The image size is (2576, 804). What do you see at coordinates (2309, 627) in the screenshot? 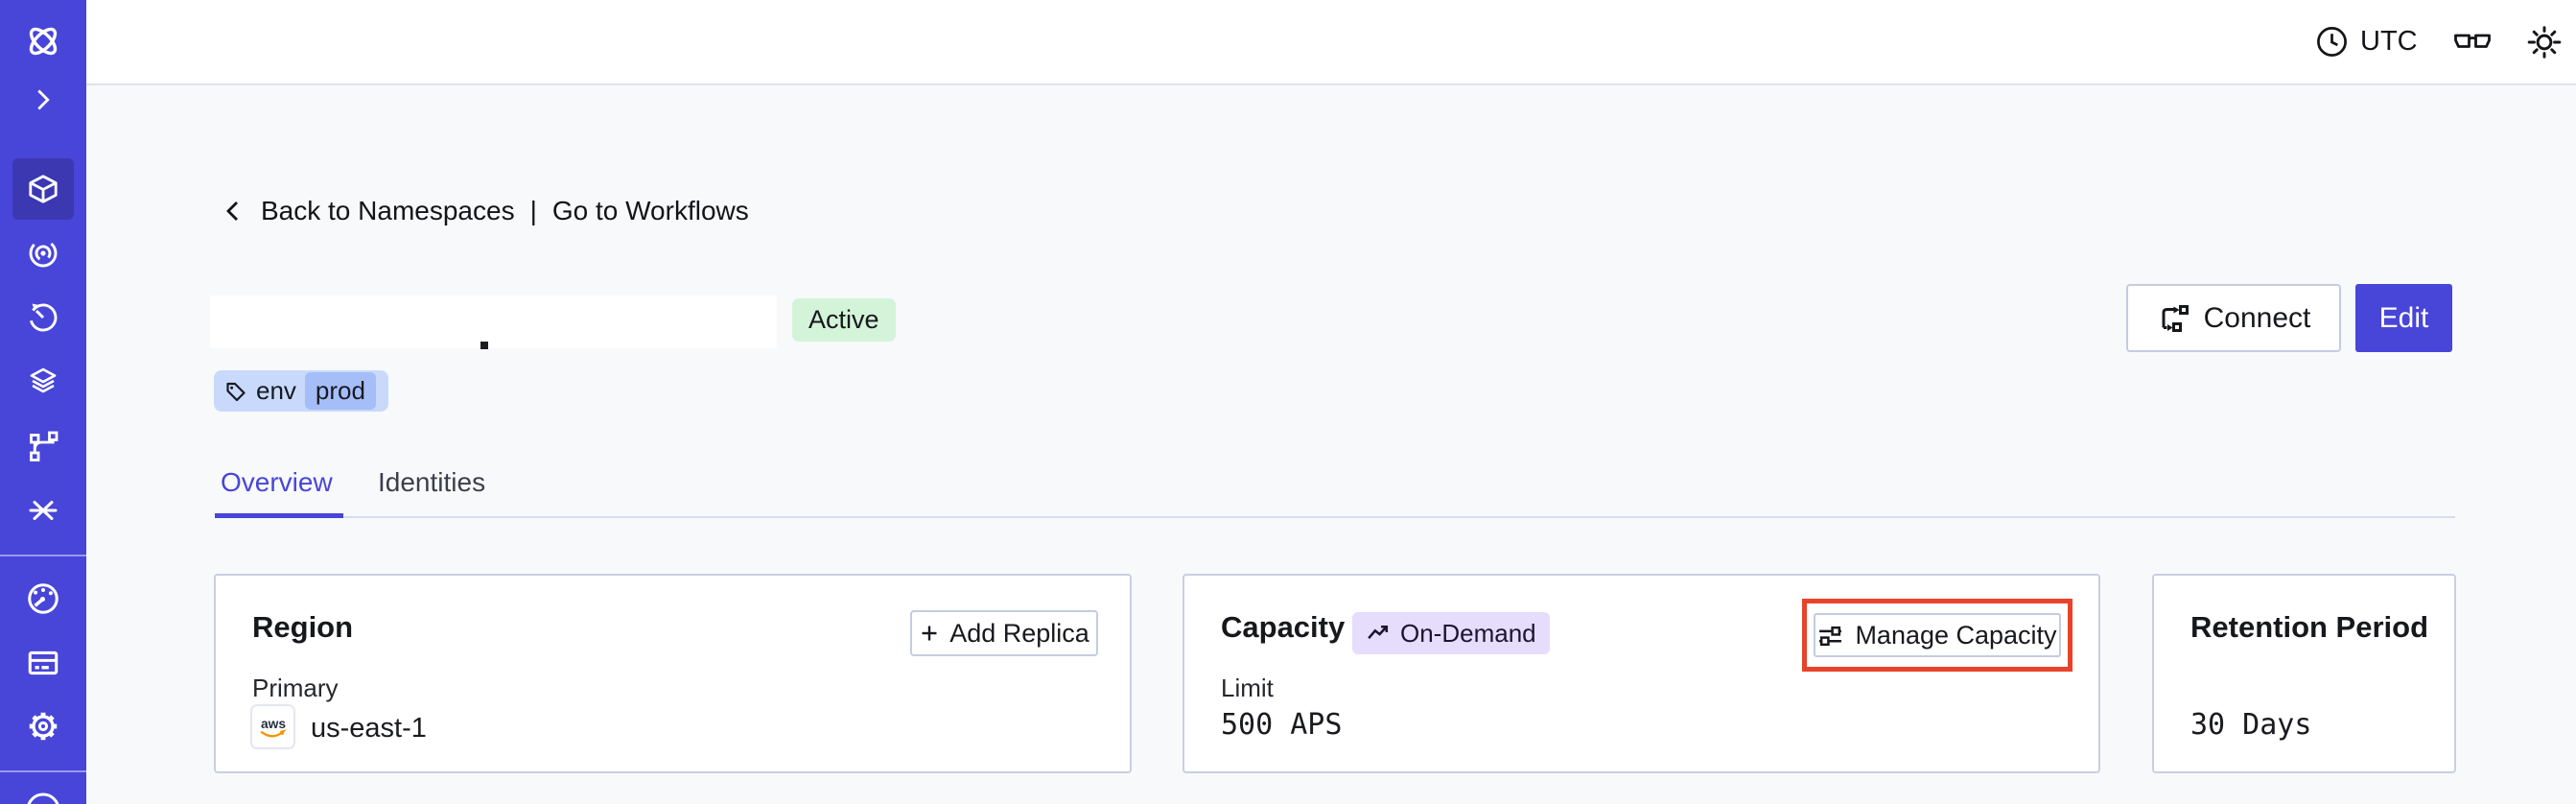
I see `retention-card-title: Retention Period` at bounding box center [2309, 627].